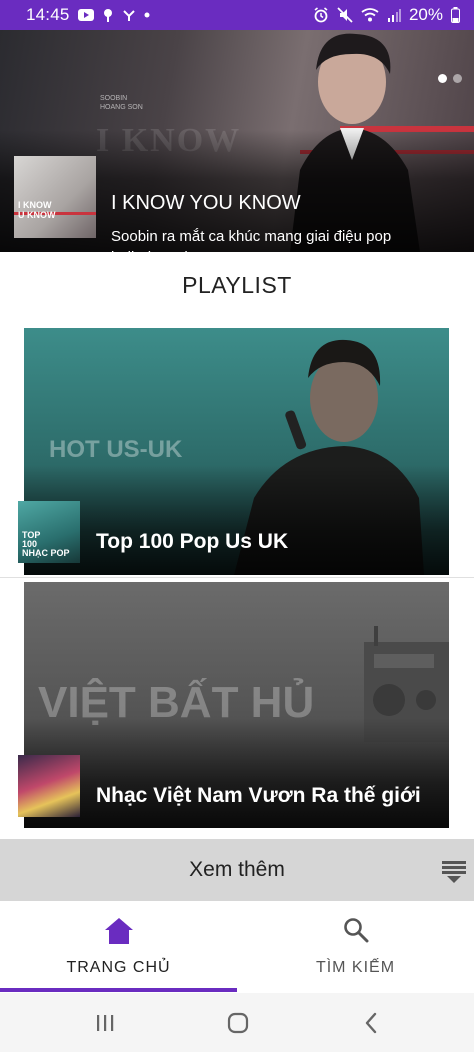 This screenshot has height=1052, width=474. What do you see at coordinates (372, 1023) in the screenshot?
I see `back-icon` at bounding box center [372, 1023].